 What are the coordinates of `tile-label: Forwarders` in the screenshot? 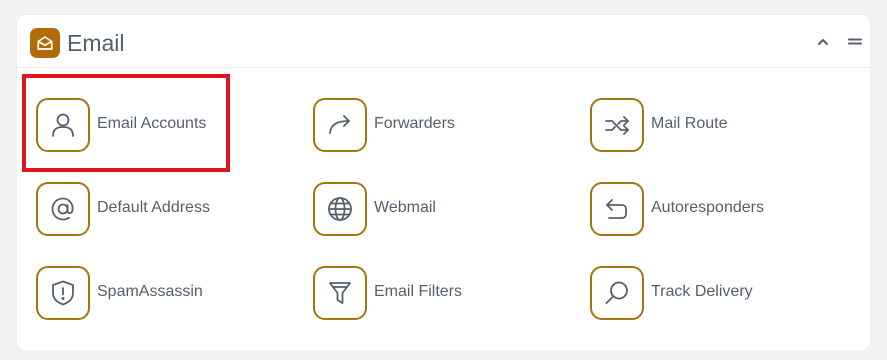 It's located at (414, 123).